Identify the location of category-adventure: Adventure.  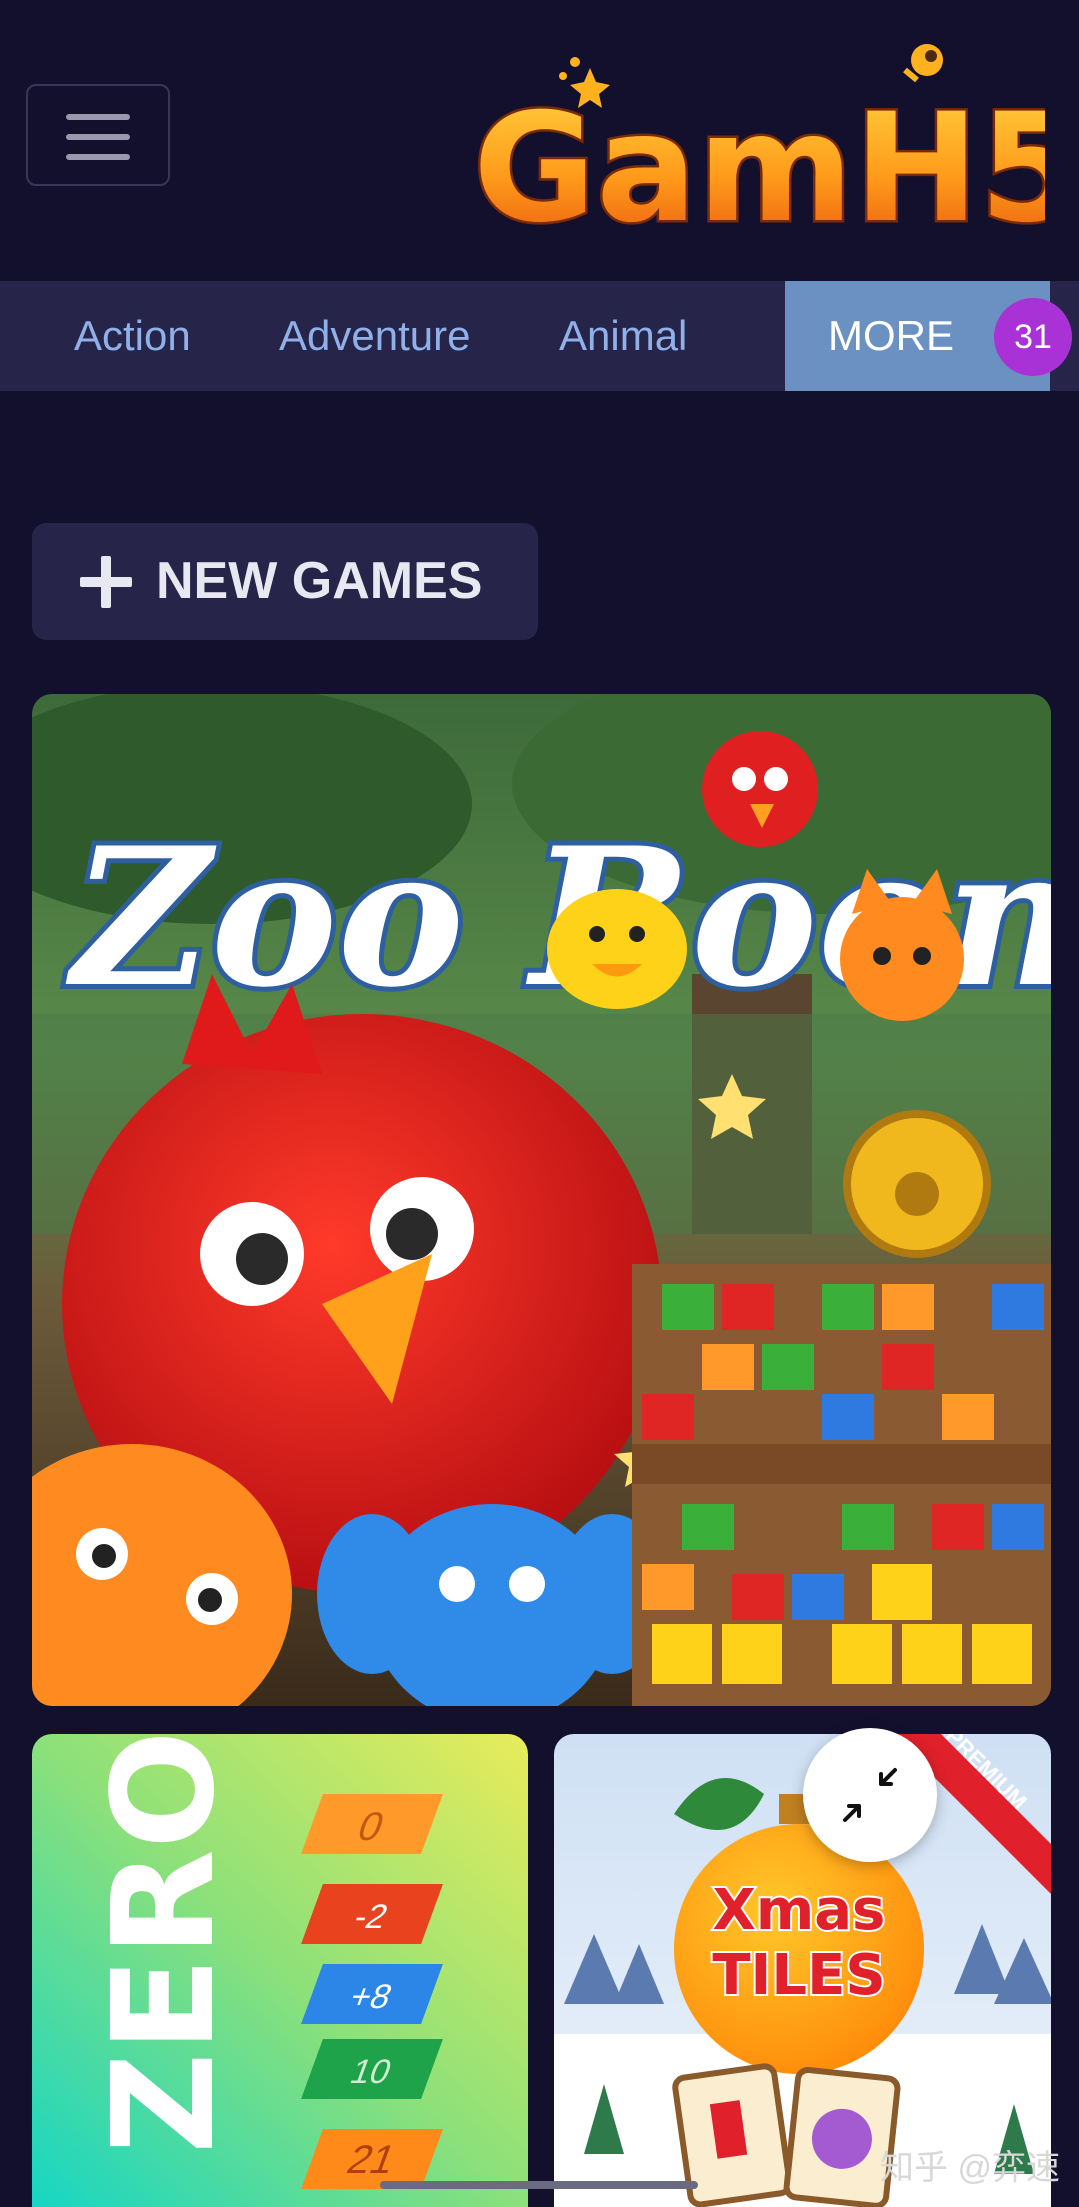
(374, 336).